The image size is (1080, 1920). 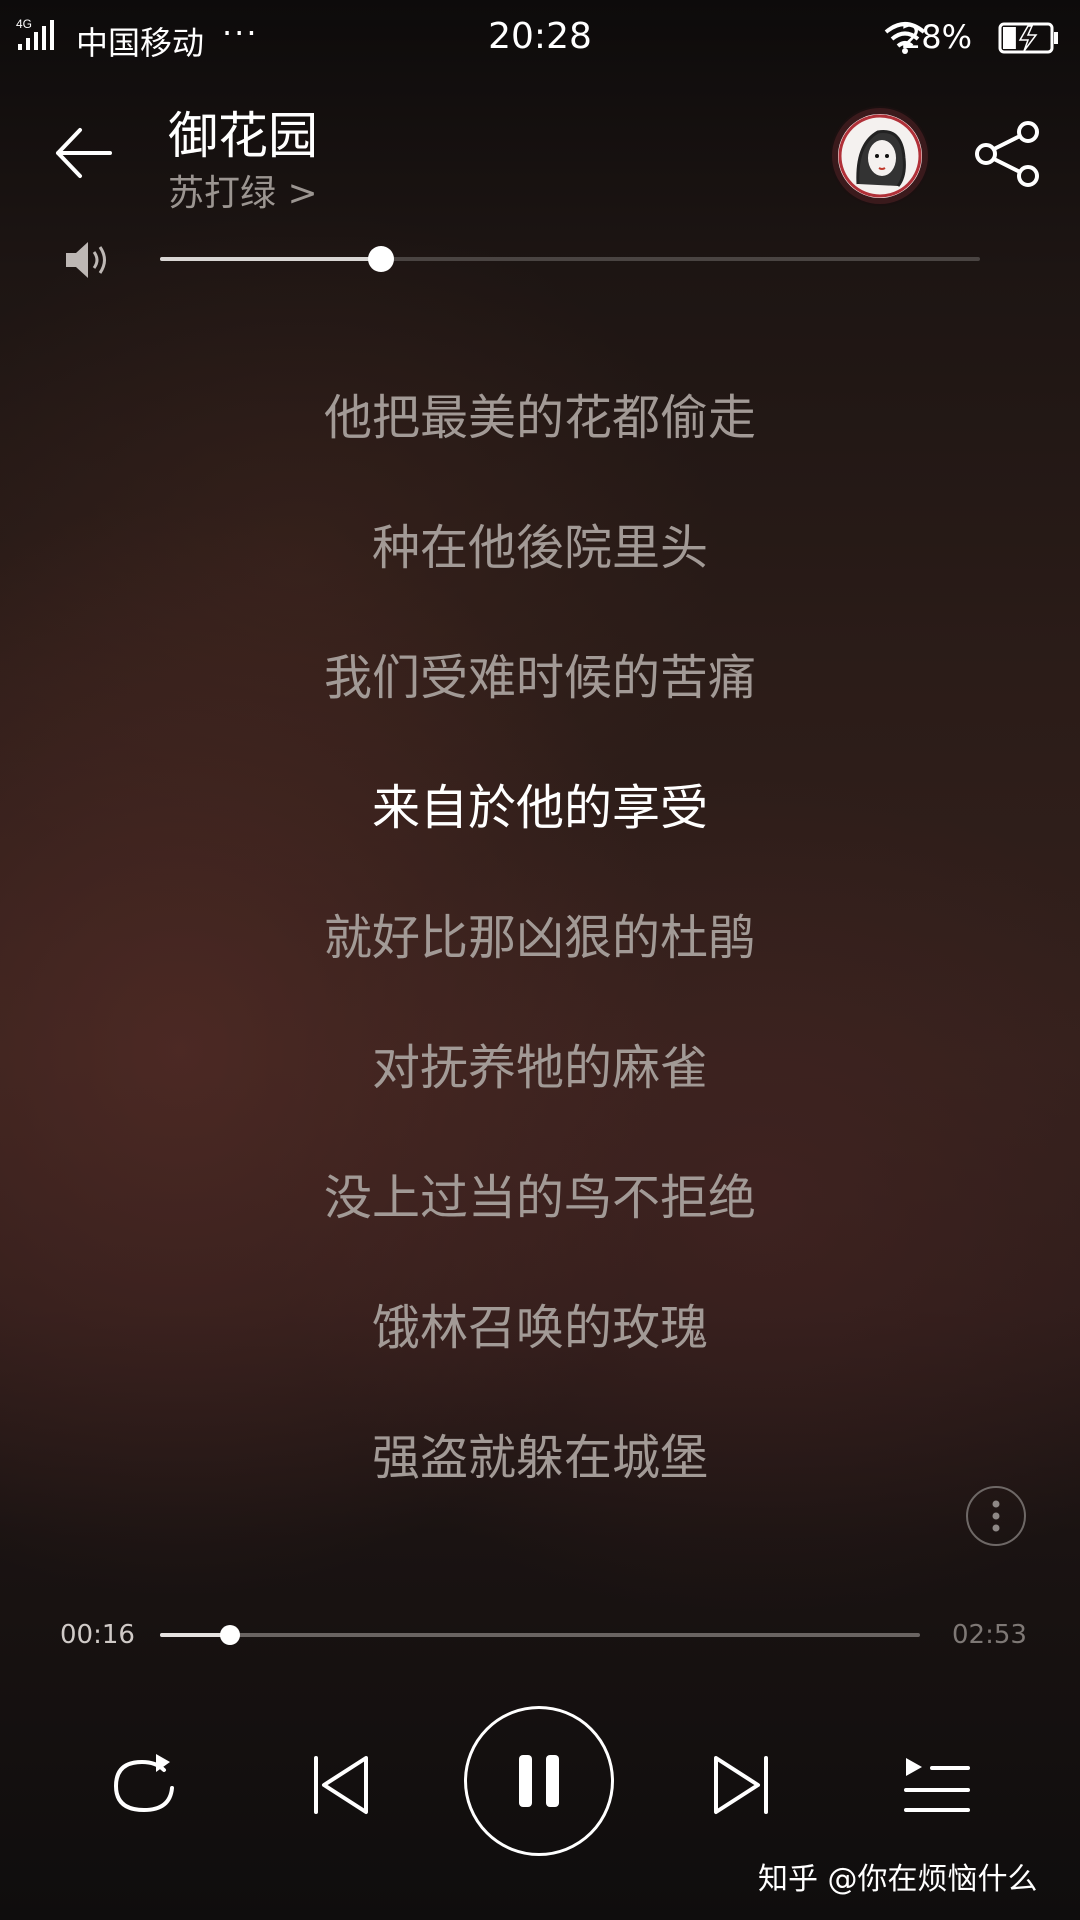 I want to click on lyric-line: 对抚养牠的麻雀, so click(x=539, y=1068).